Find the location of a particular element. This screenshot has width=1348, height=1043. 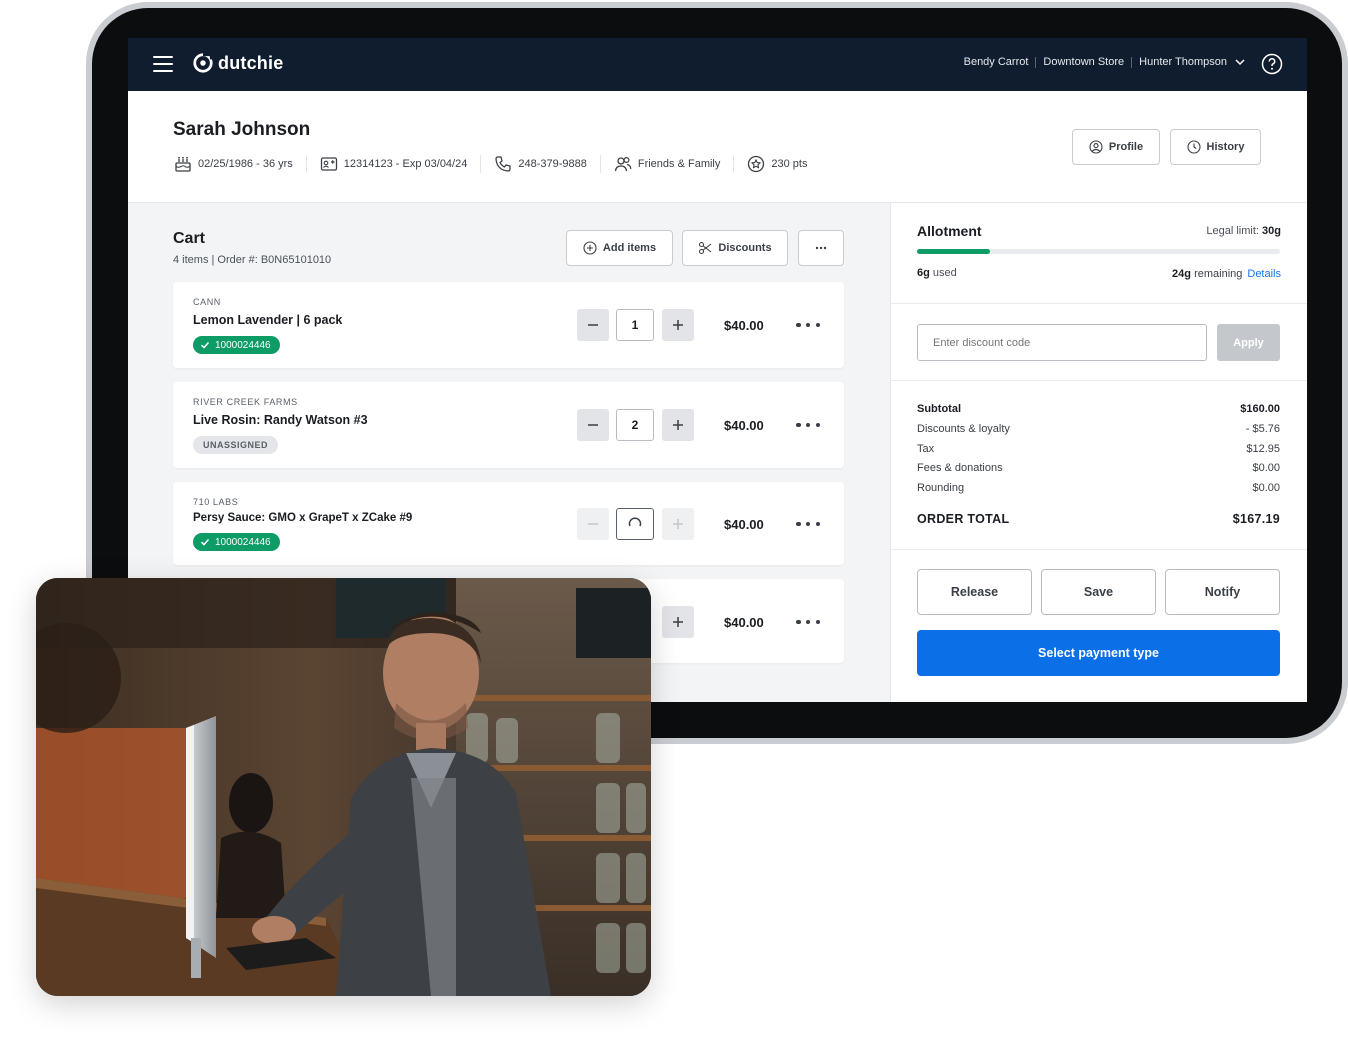

more-horizontal-icon is located at coordinates (821, 248).